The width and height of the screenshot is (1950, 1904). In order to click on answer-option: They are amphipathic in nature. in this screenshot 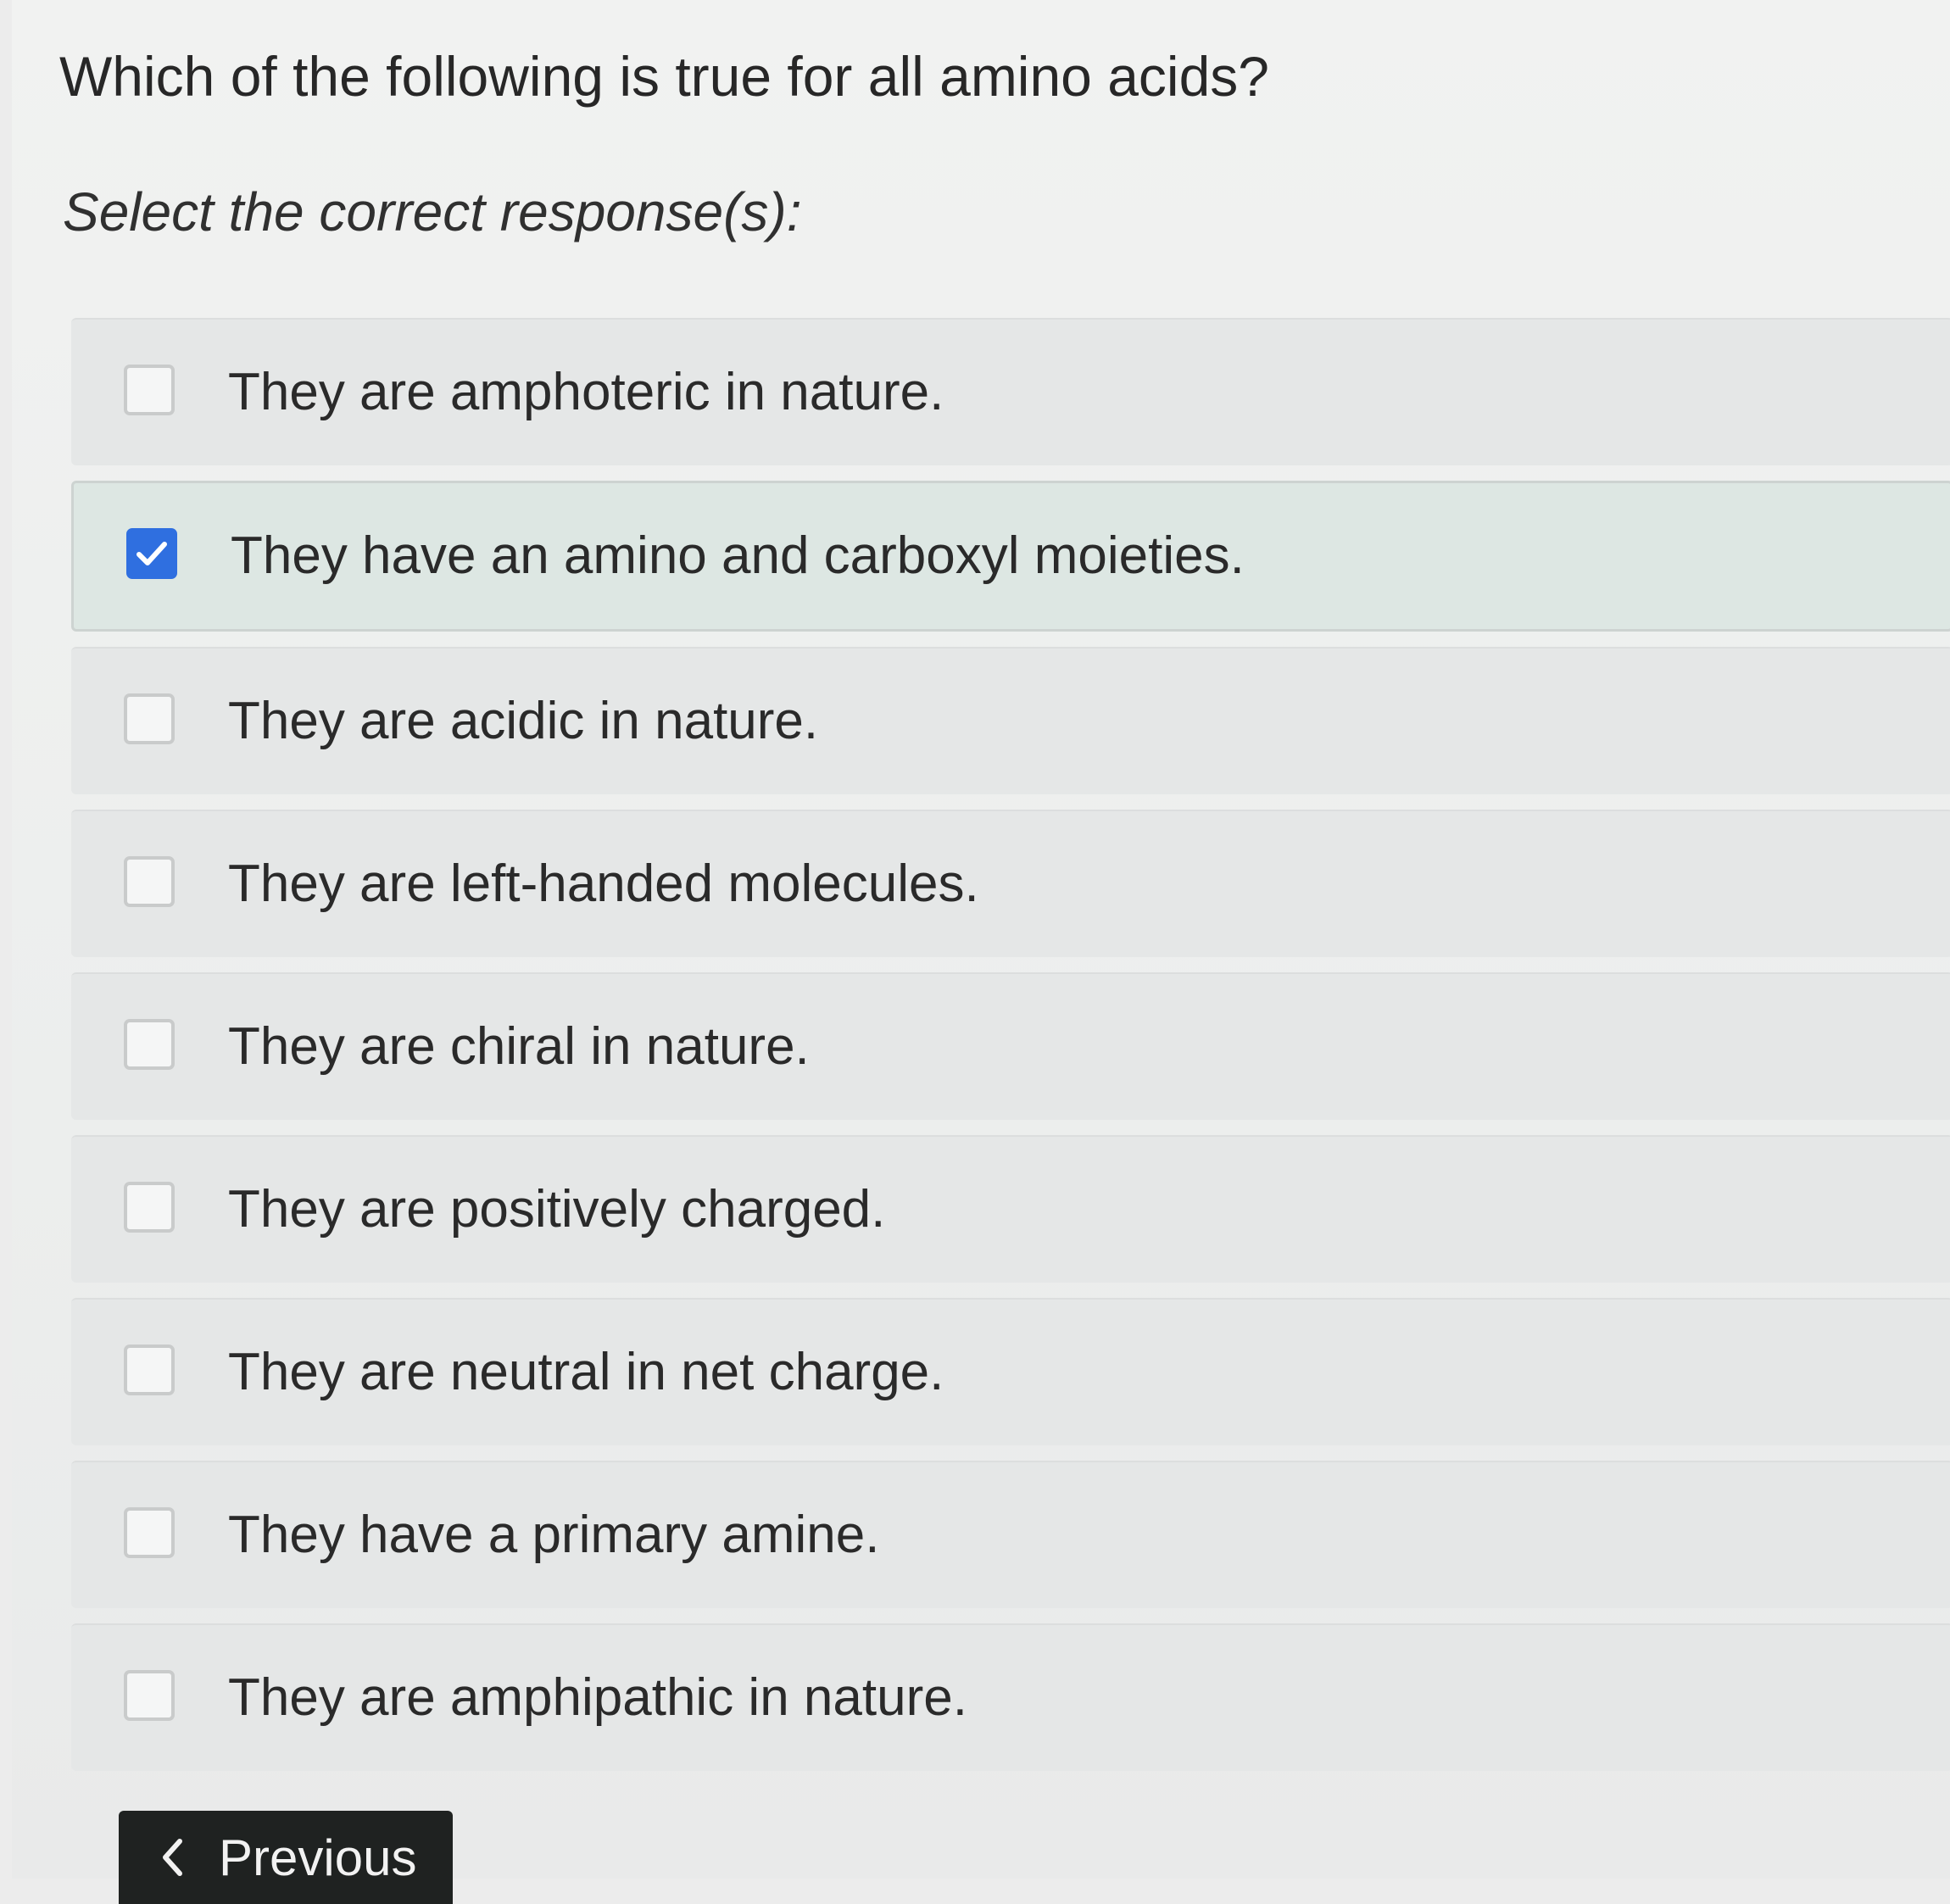, I will do `click(1010, 1697)`.